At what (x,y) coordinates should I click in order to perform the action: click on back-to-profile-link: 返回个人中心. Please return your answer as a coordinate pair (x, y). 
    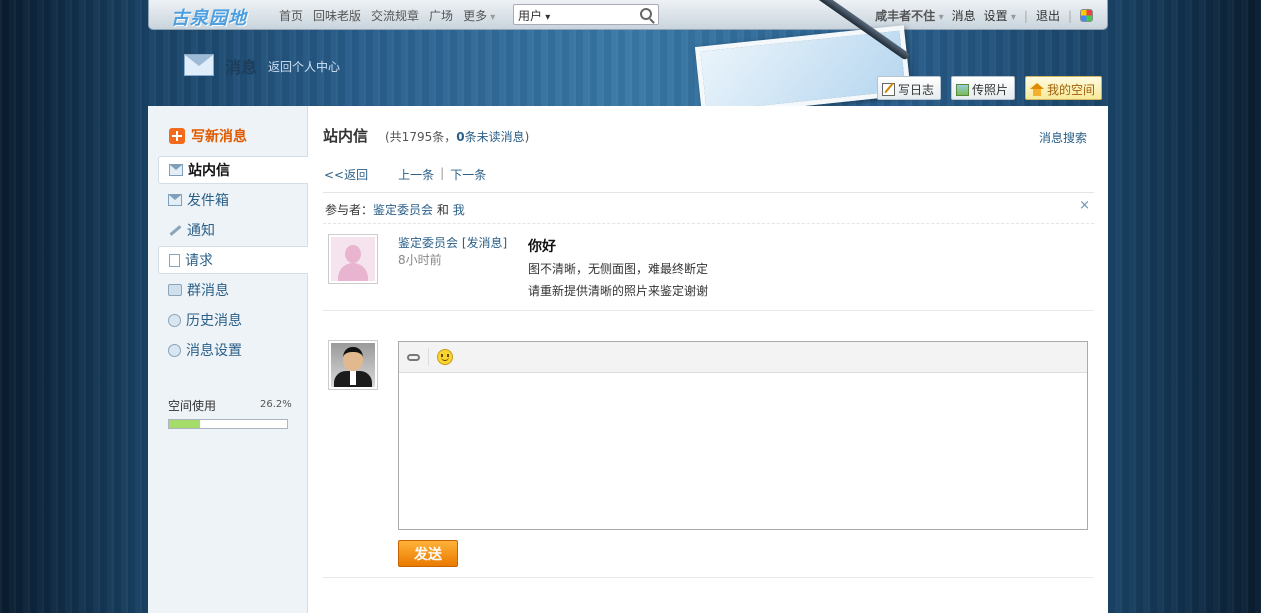
    Looking at the image, I should click on (304, 66).